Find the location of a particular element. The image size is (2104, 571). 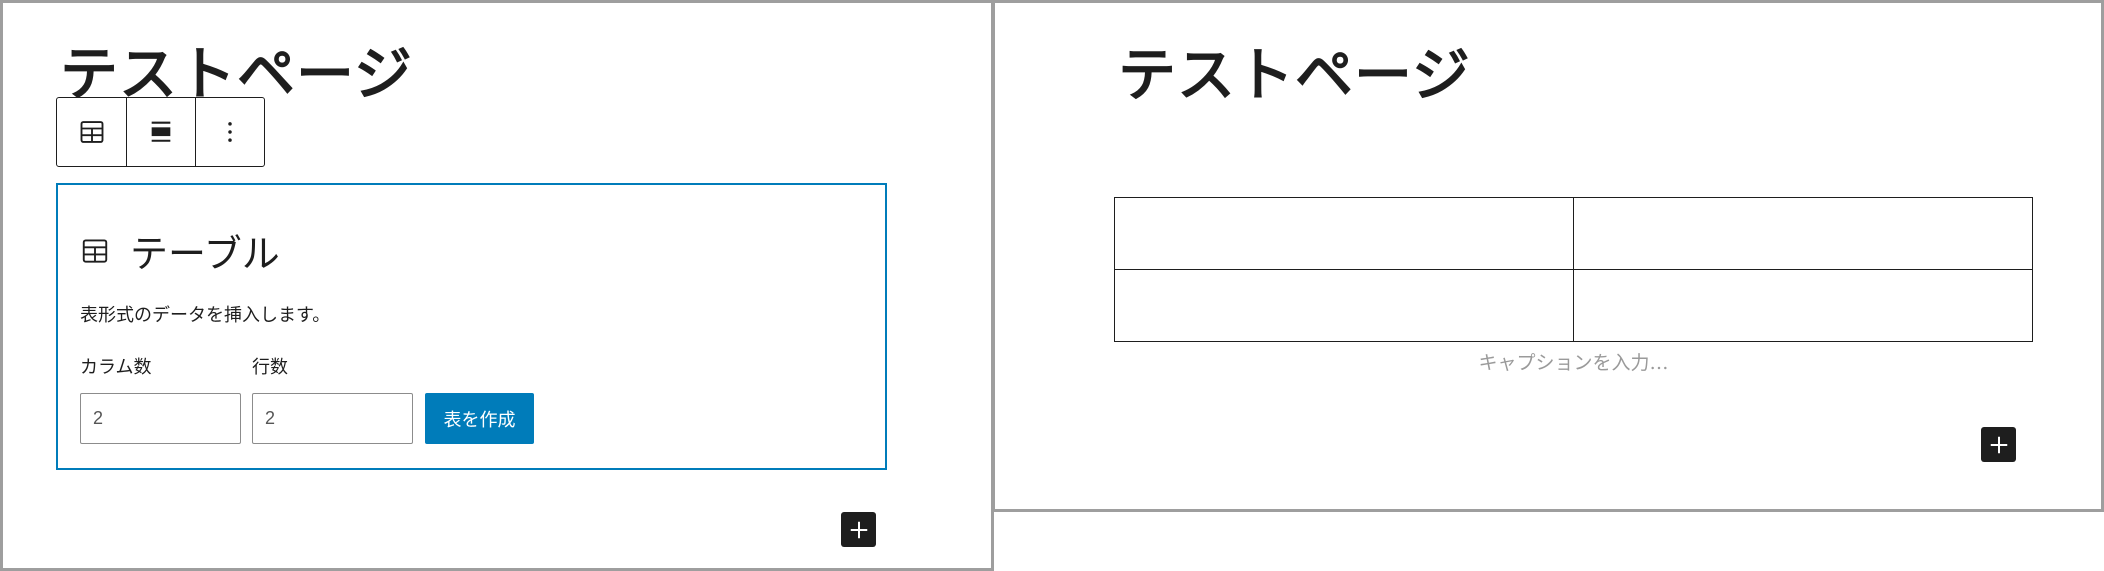

block-toolbar is located at coordinates (160, 132).